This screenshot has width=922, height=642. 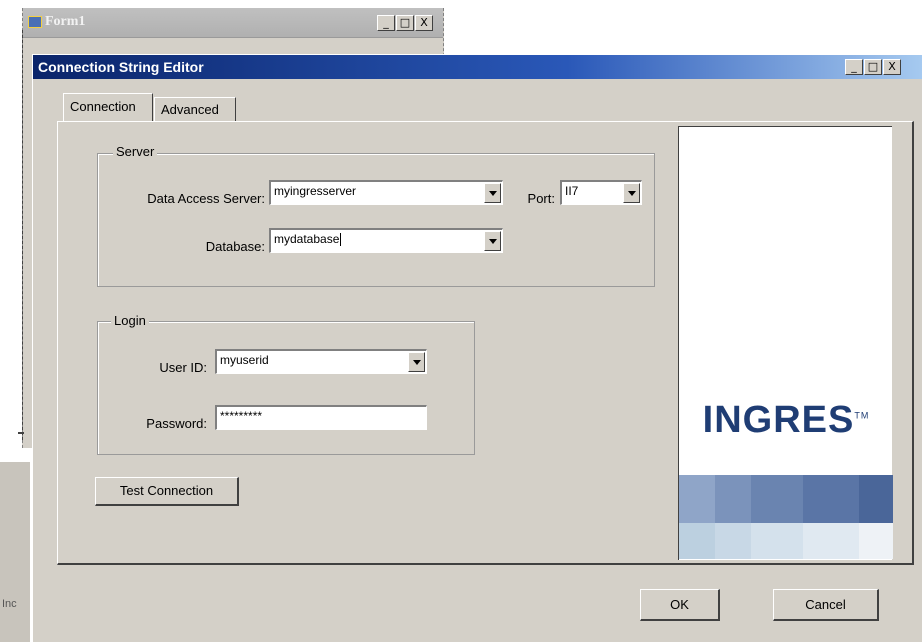 I want to click on login-group, so click(x=286, y=388).